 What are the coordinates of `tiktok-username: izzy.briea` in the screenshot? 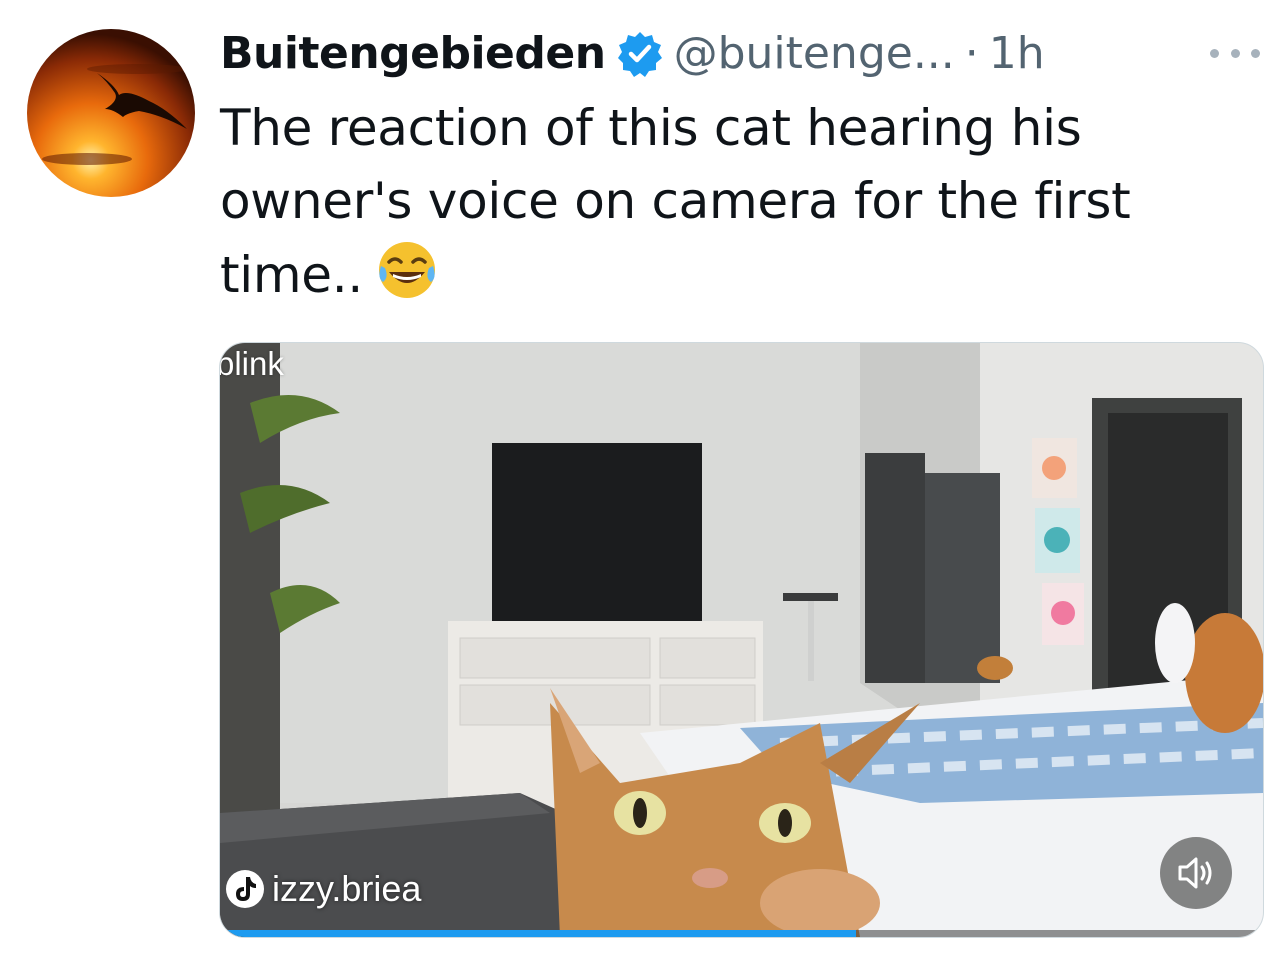 It's located at (347, 888).